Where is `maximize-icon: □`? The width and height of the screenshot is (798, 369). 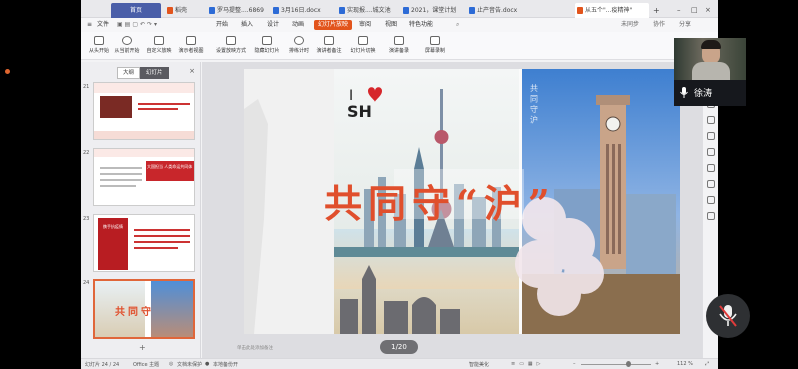 maximize-icon: □ is located at coordinates (696, 10).